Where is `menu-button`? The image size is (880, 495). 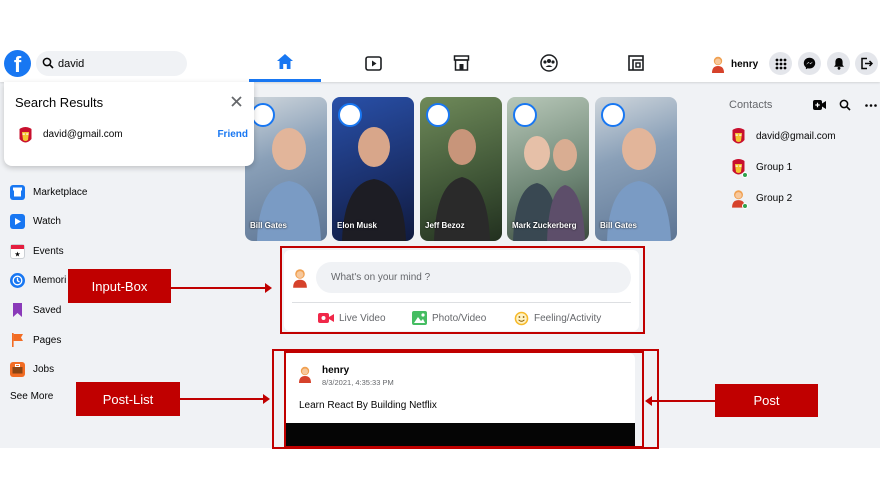
menu-button is located at coordinates (780, 63).